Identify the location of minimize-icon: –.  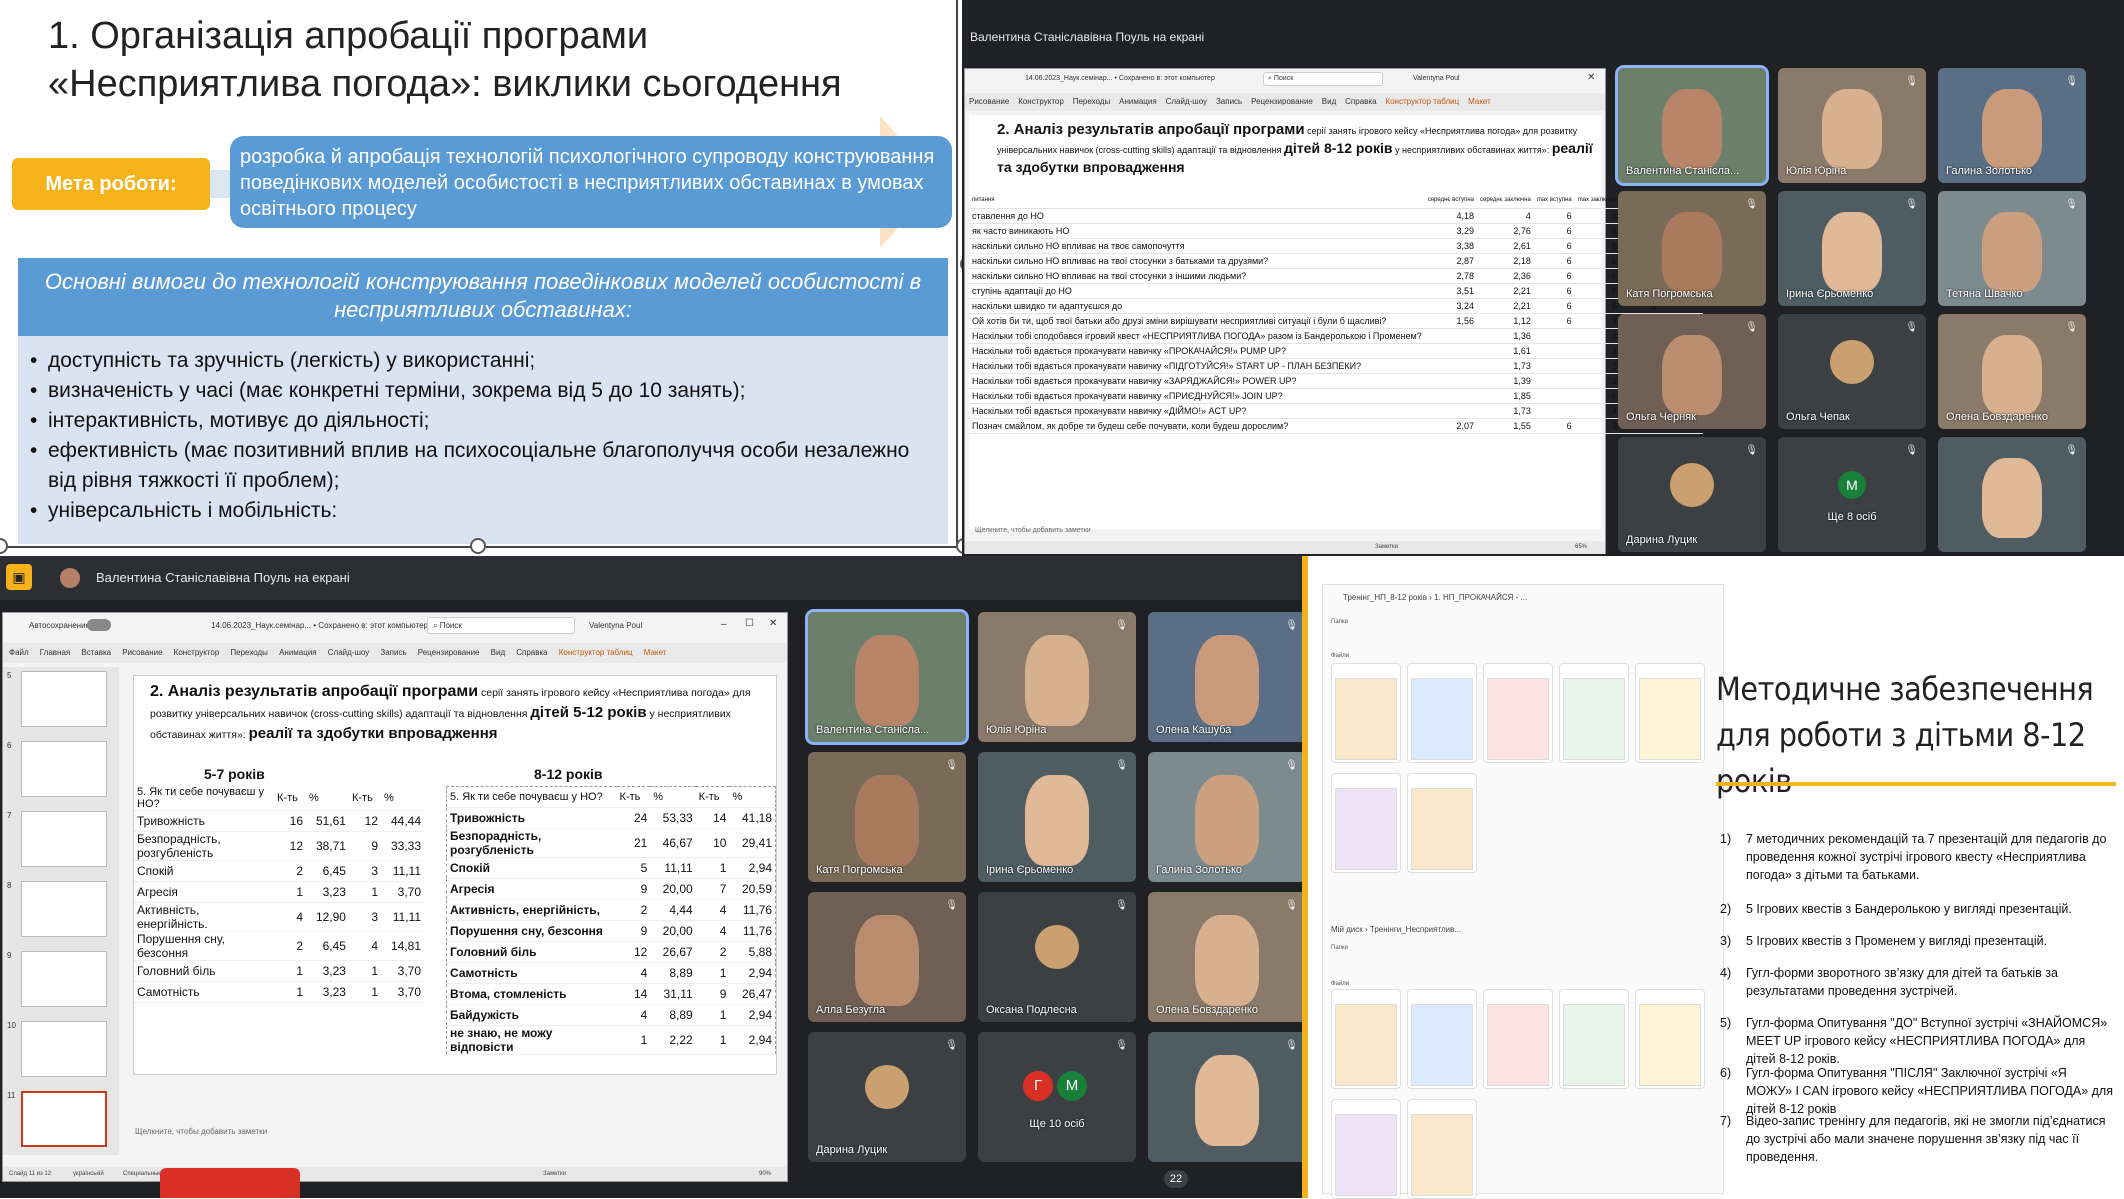
(724, 624).